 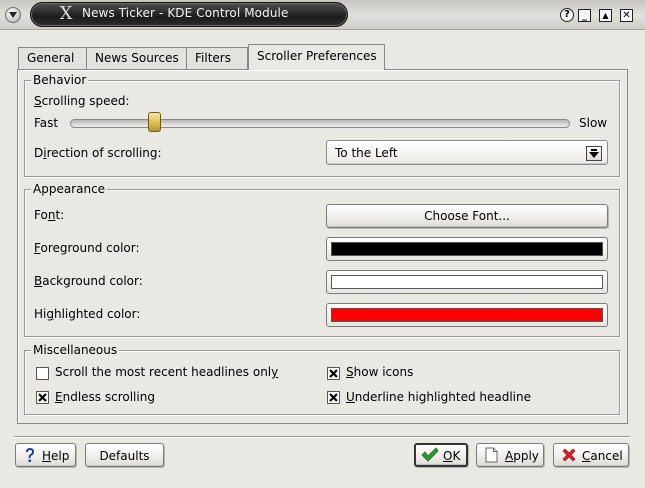 I want to click on help-titlebar-button: ?, so click(x=567, y=15).